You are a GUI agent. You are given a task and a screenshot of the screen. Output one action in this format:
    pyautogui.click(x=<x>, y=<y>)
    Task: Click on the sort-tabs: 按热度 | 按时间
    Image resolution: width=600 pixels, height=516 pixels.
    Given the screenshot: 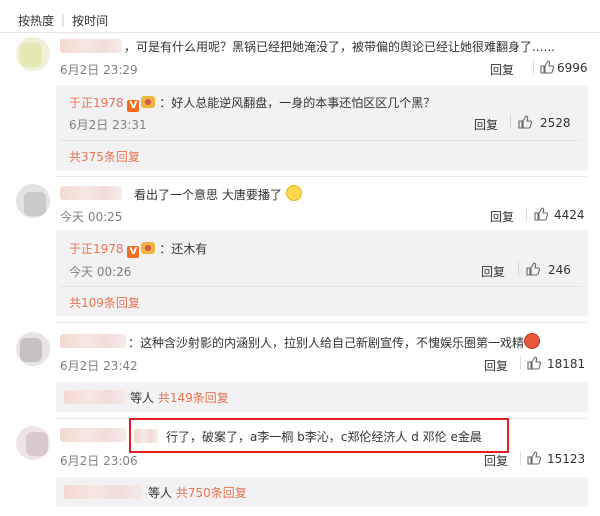 What is the action you would take?
    pyautogui.click(x=63, y=20)
    